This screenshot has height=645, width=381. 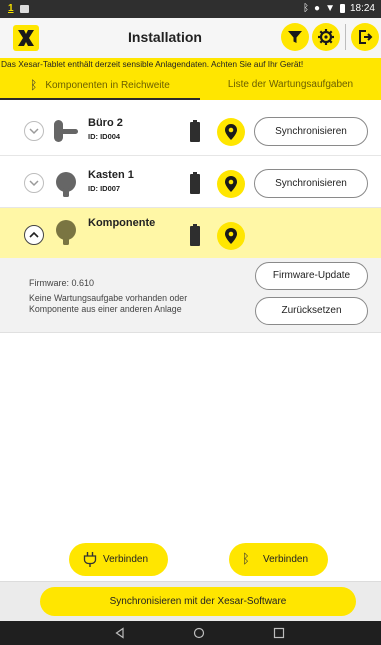 I want to click on usb-plug-icon, so click(x=90, y=559).